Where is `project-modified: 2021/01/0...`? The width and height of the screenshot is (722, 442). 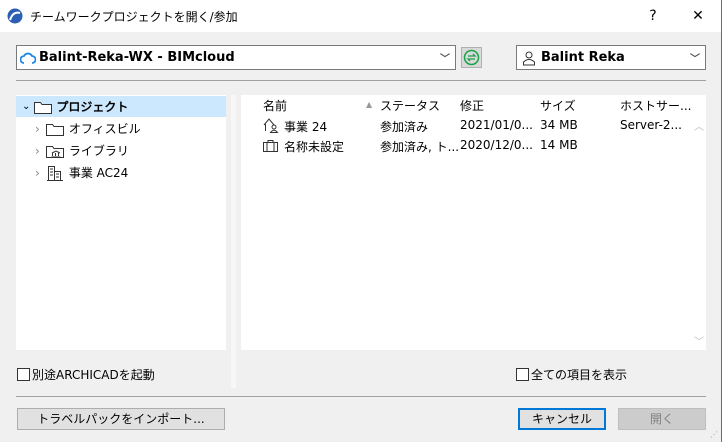 project-modified: 2021/01/0... is located at coordinates (496, 125).